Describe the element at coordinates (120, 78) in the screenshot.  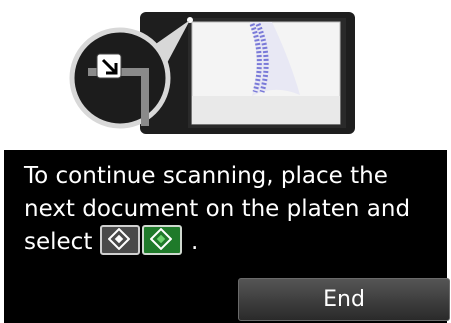
I see `platen-corner-alignment-icon` at that location.